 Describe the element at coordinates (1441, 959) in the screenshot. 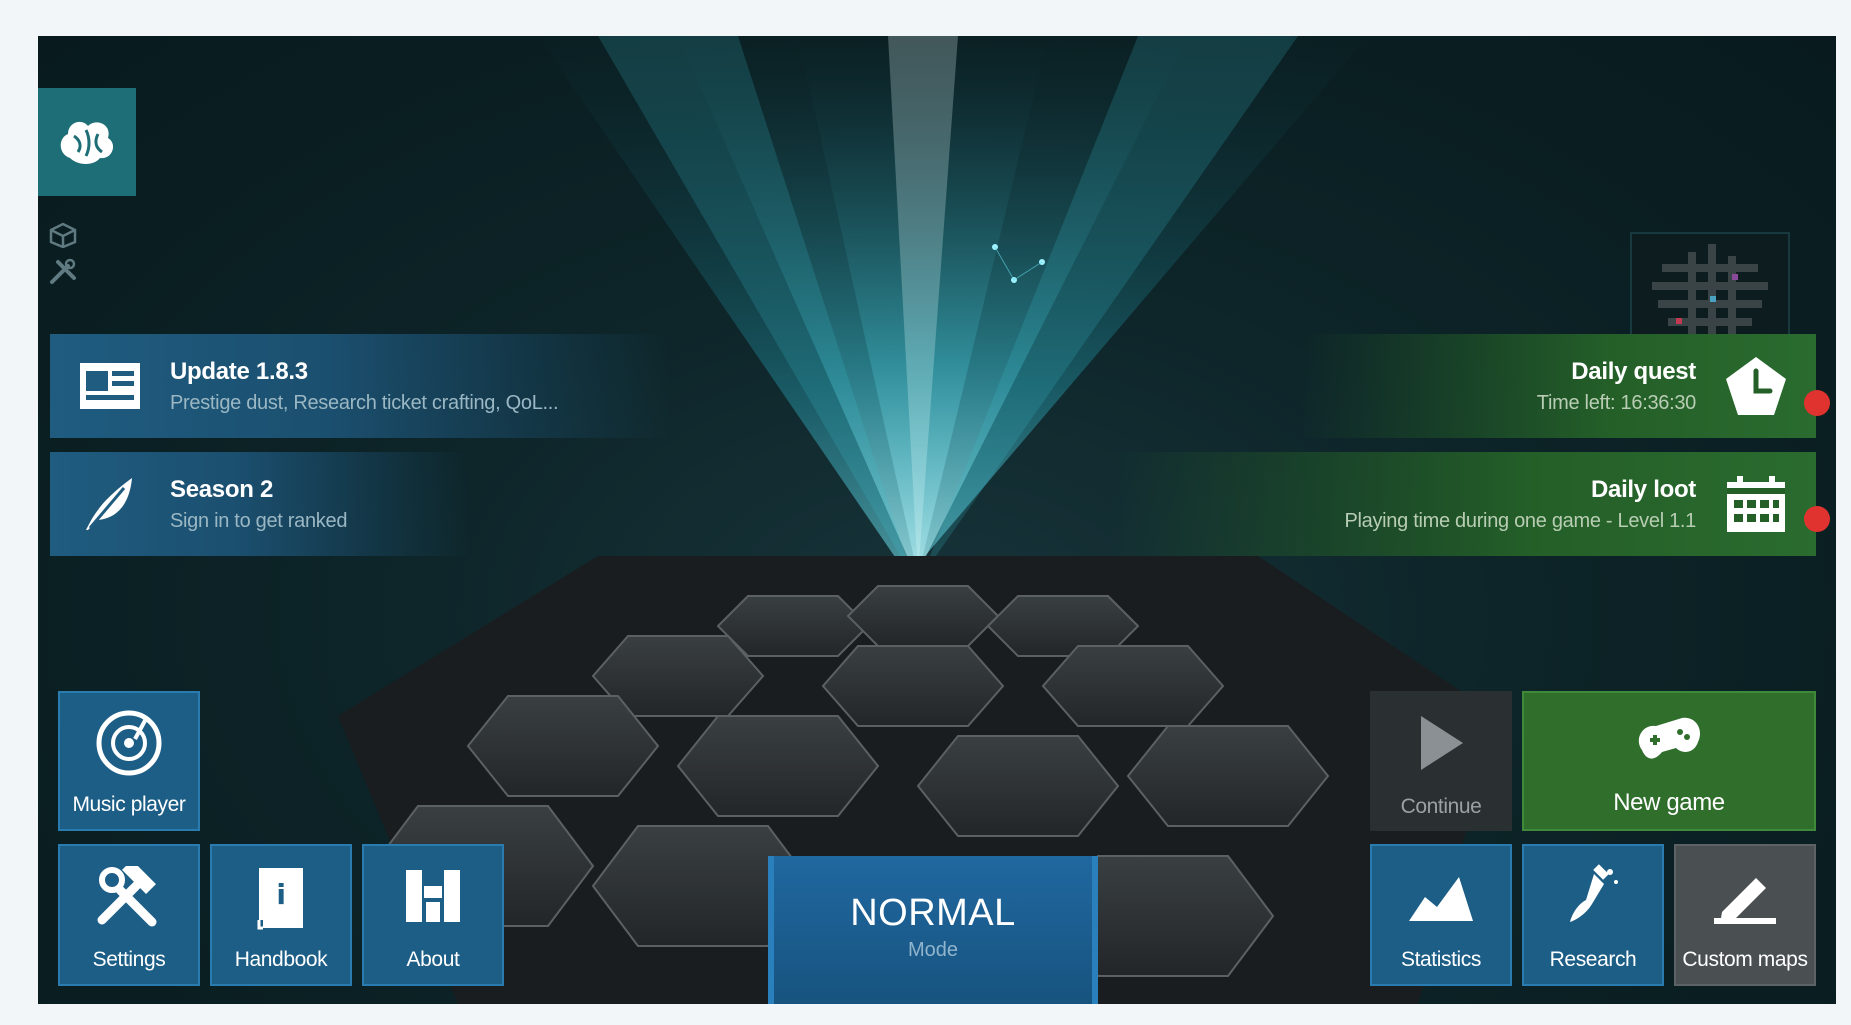

I see `statistics-label: Statistics` at that location.